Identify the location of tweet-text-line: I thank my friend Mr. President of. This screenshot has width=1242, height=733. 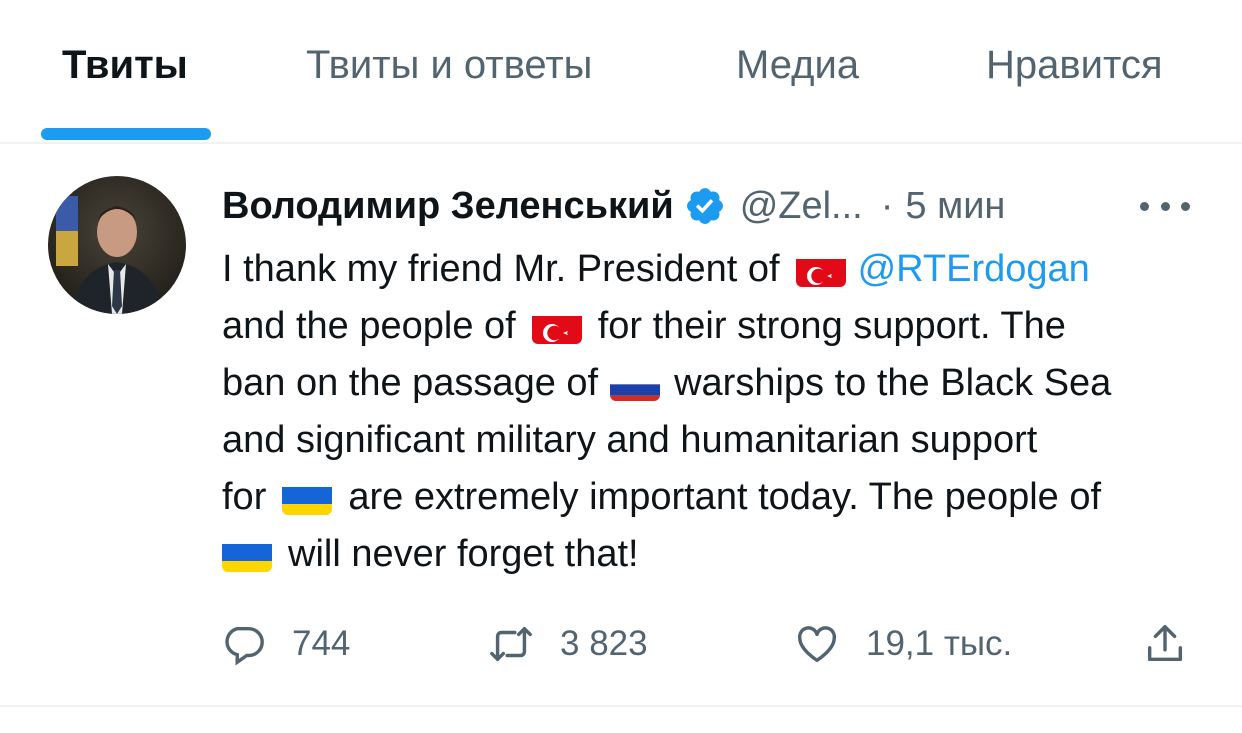
(501, 269).